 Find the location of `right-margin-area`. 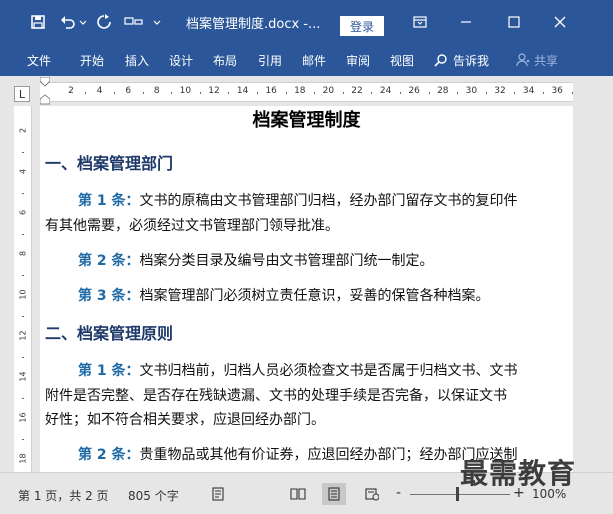

right-margin-area is located at coordinates (593, 289).